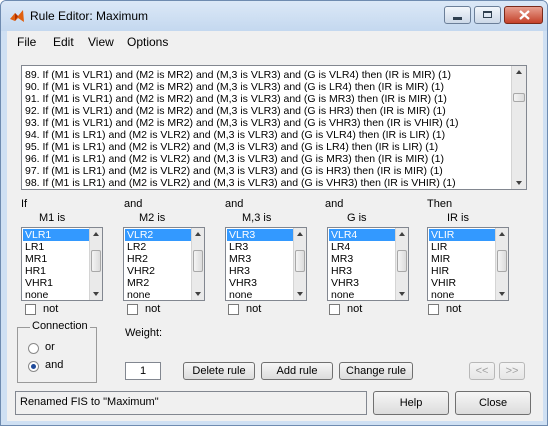  Describe the element at coordinates (512, 371) in the screenshot. I see `next-button: >>` at that location.